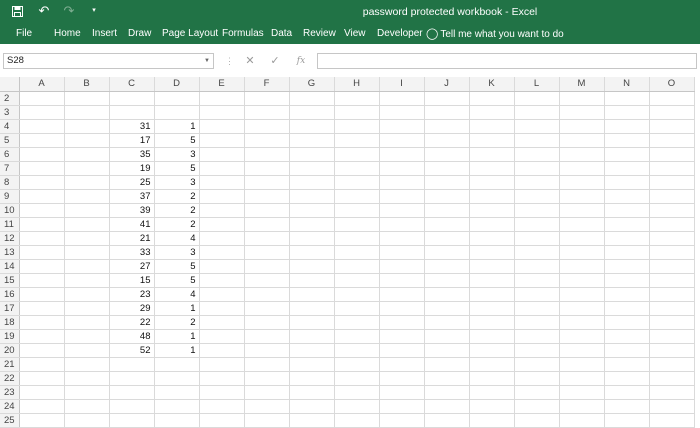 The image size is (700, 428). Describe the element at coordinates (10, 210) in the screenshot. I see `row-header: 10` at that location.